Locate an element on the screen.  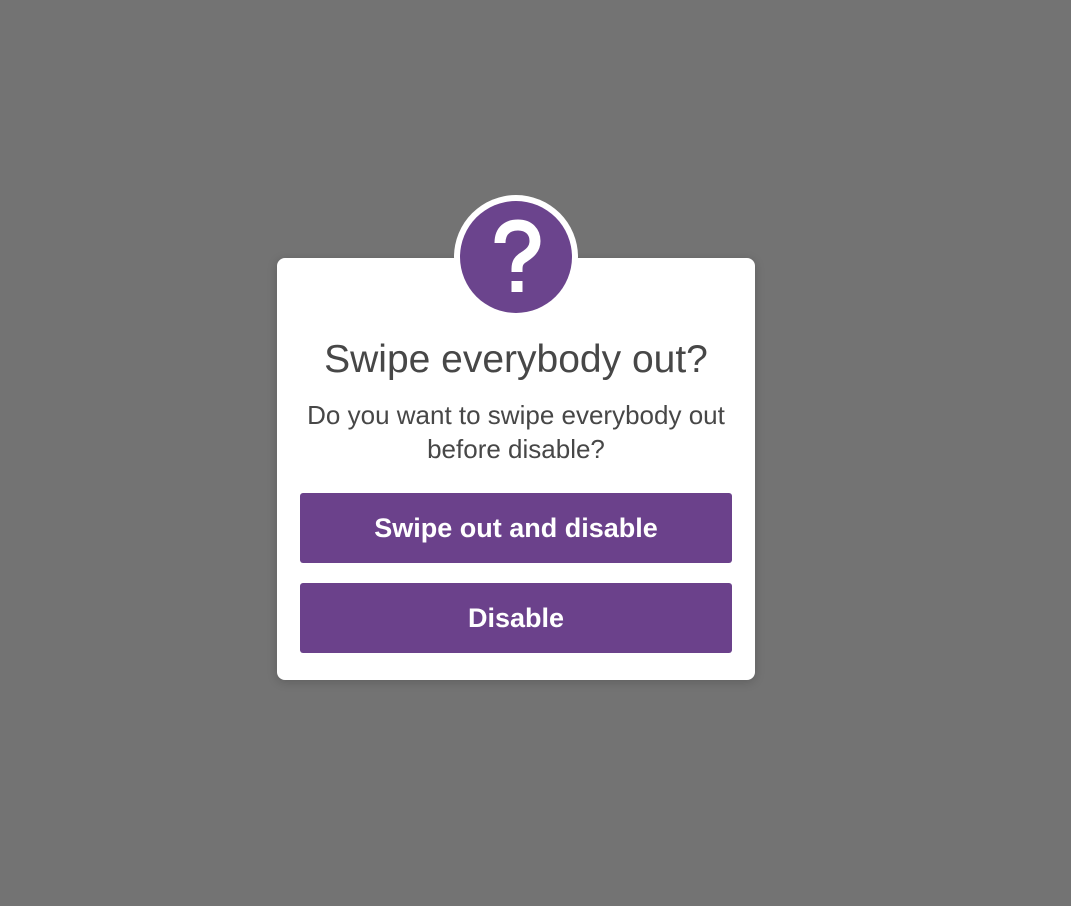
dialog-title: Swipe everybody out? is located at coordinates (516, 359).